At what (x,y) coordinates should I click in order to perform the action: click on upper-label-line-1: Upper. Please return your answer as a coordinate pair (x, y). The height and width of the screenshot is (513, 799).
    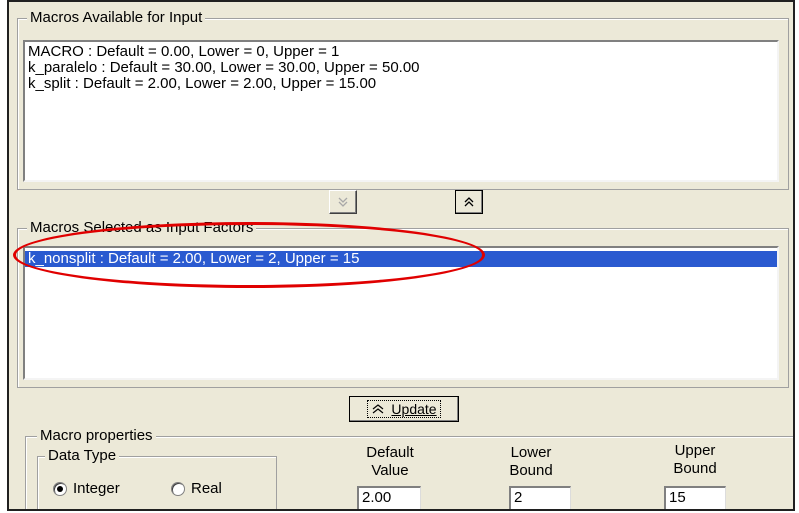
    Looking at the image, I should click on (695, 450).